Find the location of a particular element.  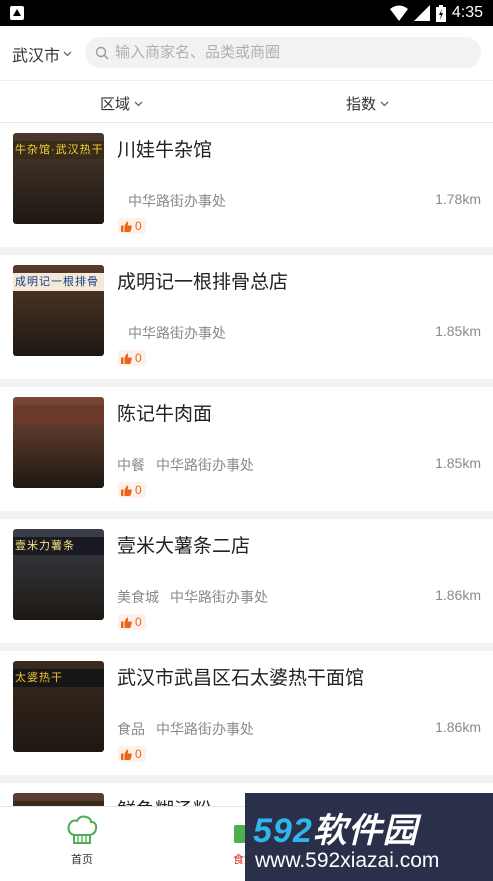

restaurant-card: 壹米力薯条 壹米大薯条二店 美食城 中华路街办事处 1.86km 0 is located at coordinates (246, 581).